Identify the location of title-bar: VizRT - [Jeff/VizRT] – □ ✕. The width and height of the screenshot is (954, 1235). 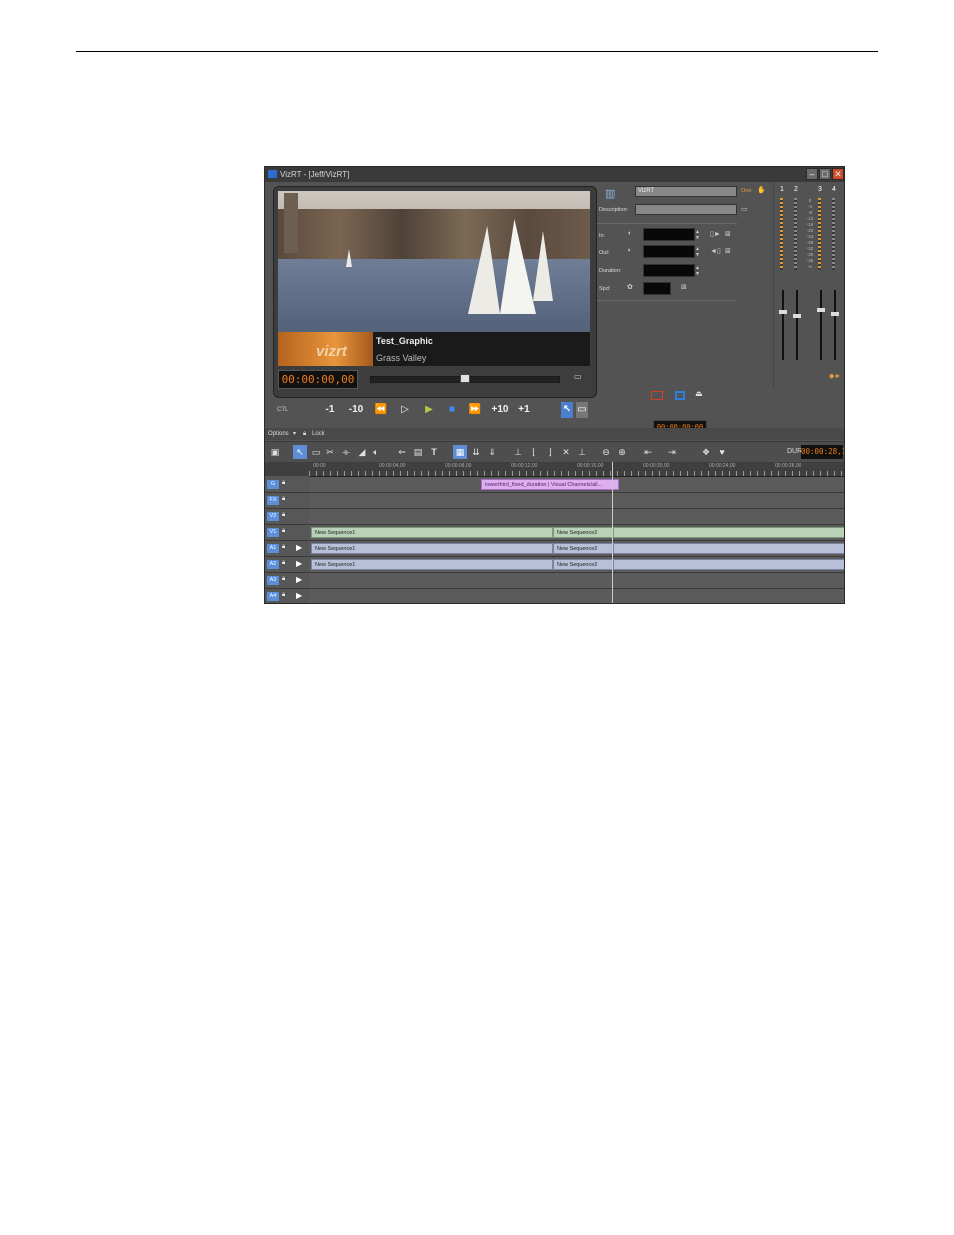
(554, 174).